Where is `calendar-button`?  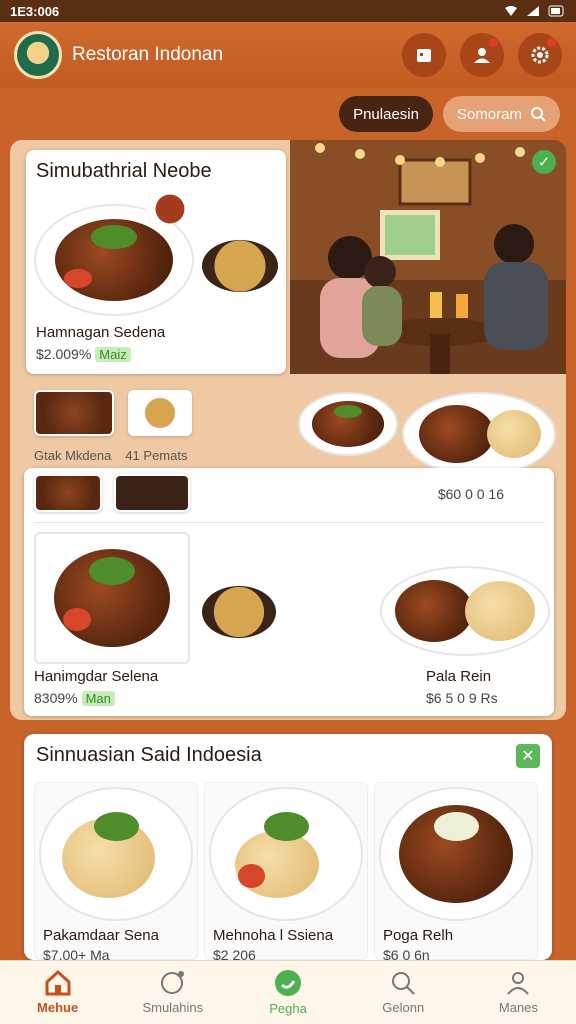 calendar-button is located at coordinates (424, 55).